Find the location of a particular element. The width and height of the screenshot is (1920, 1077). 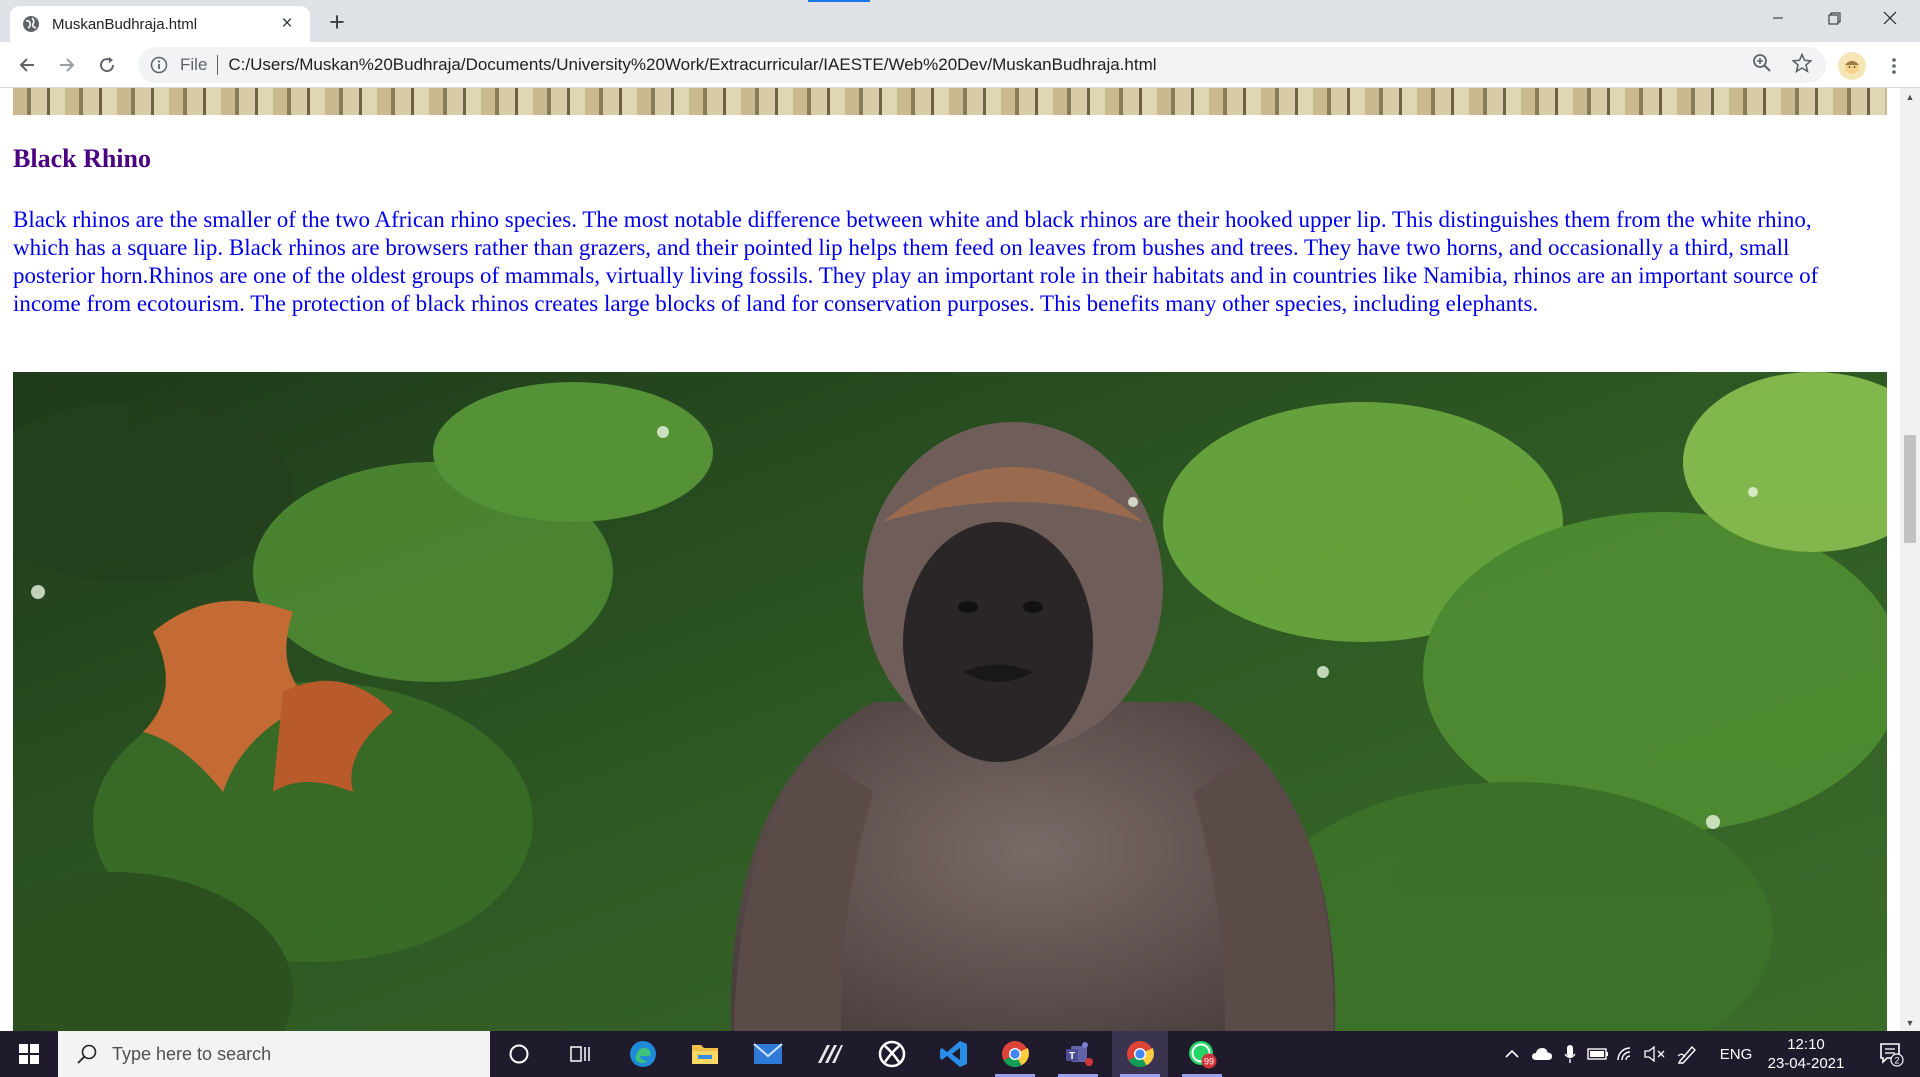

battery-icon is located at coordinates (1597, 1054).